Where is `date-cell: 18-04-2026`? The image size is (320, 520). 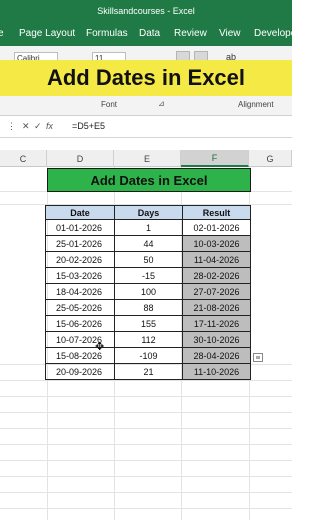
date-cell: 18-04-2026 is located at coordinates (80, 291).